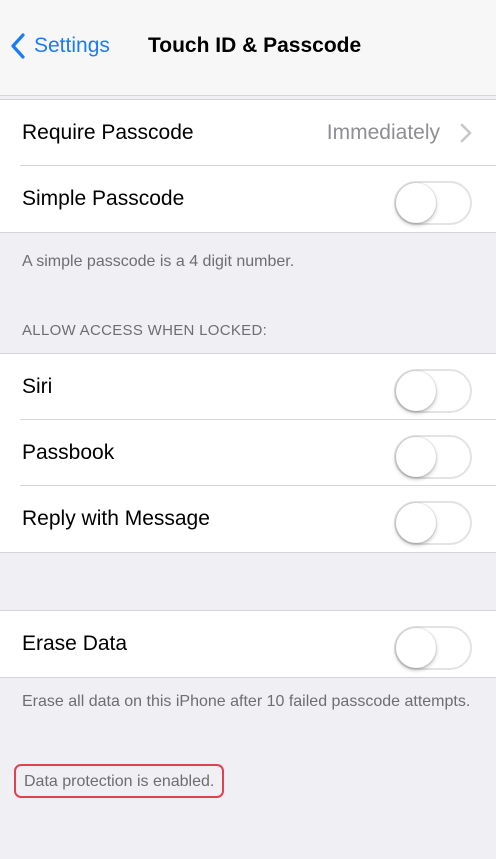 This screenshot has width=496, height=859. Describe the element at coordinates (116, 518) in the screenshot. I see `reply-with-message-label: Reply with Message` at that location.